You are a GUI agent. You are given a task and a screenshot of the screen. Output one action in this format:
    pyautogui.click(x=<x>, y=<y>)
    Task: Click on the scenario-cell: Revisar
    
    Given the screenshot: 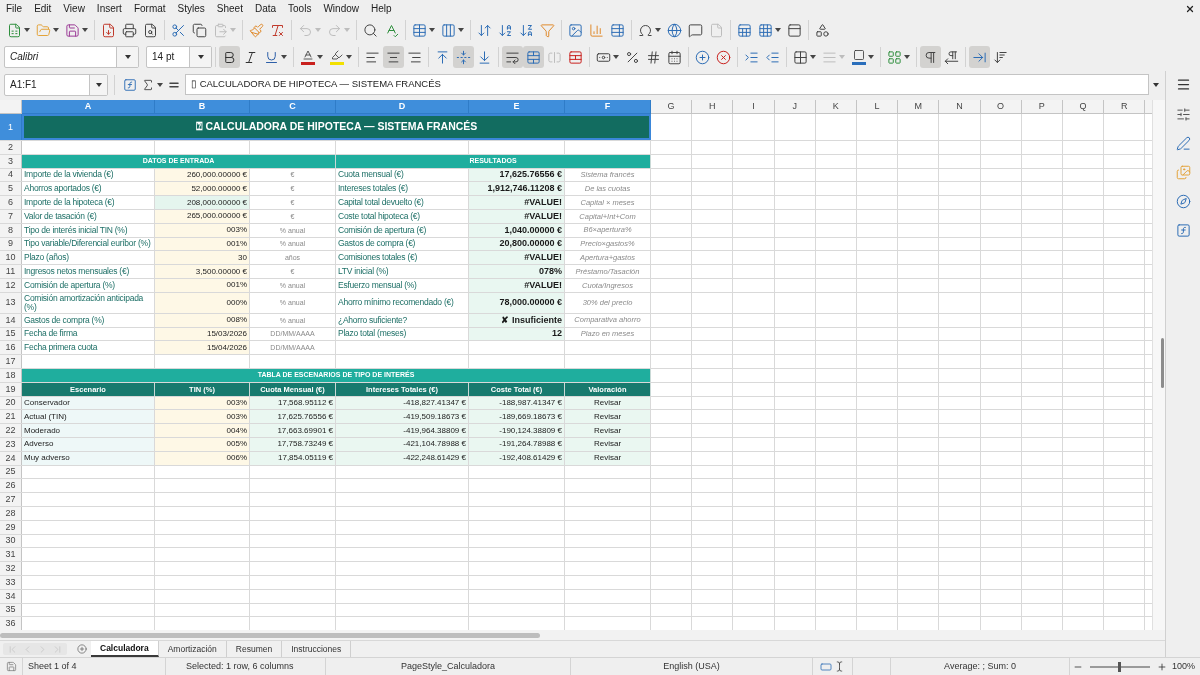 What is the action you would take?
    pyautogui.click(x=608, y=417)
    